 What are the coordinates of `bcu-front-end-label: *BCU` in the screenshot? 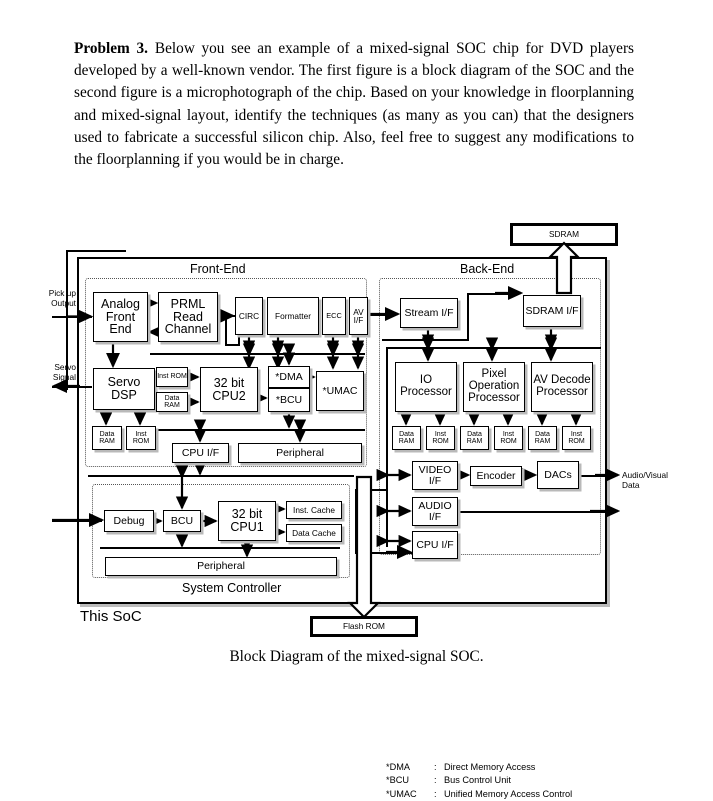 It's located at (289, 399).